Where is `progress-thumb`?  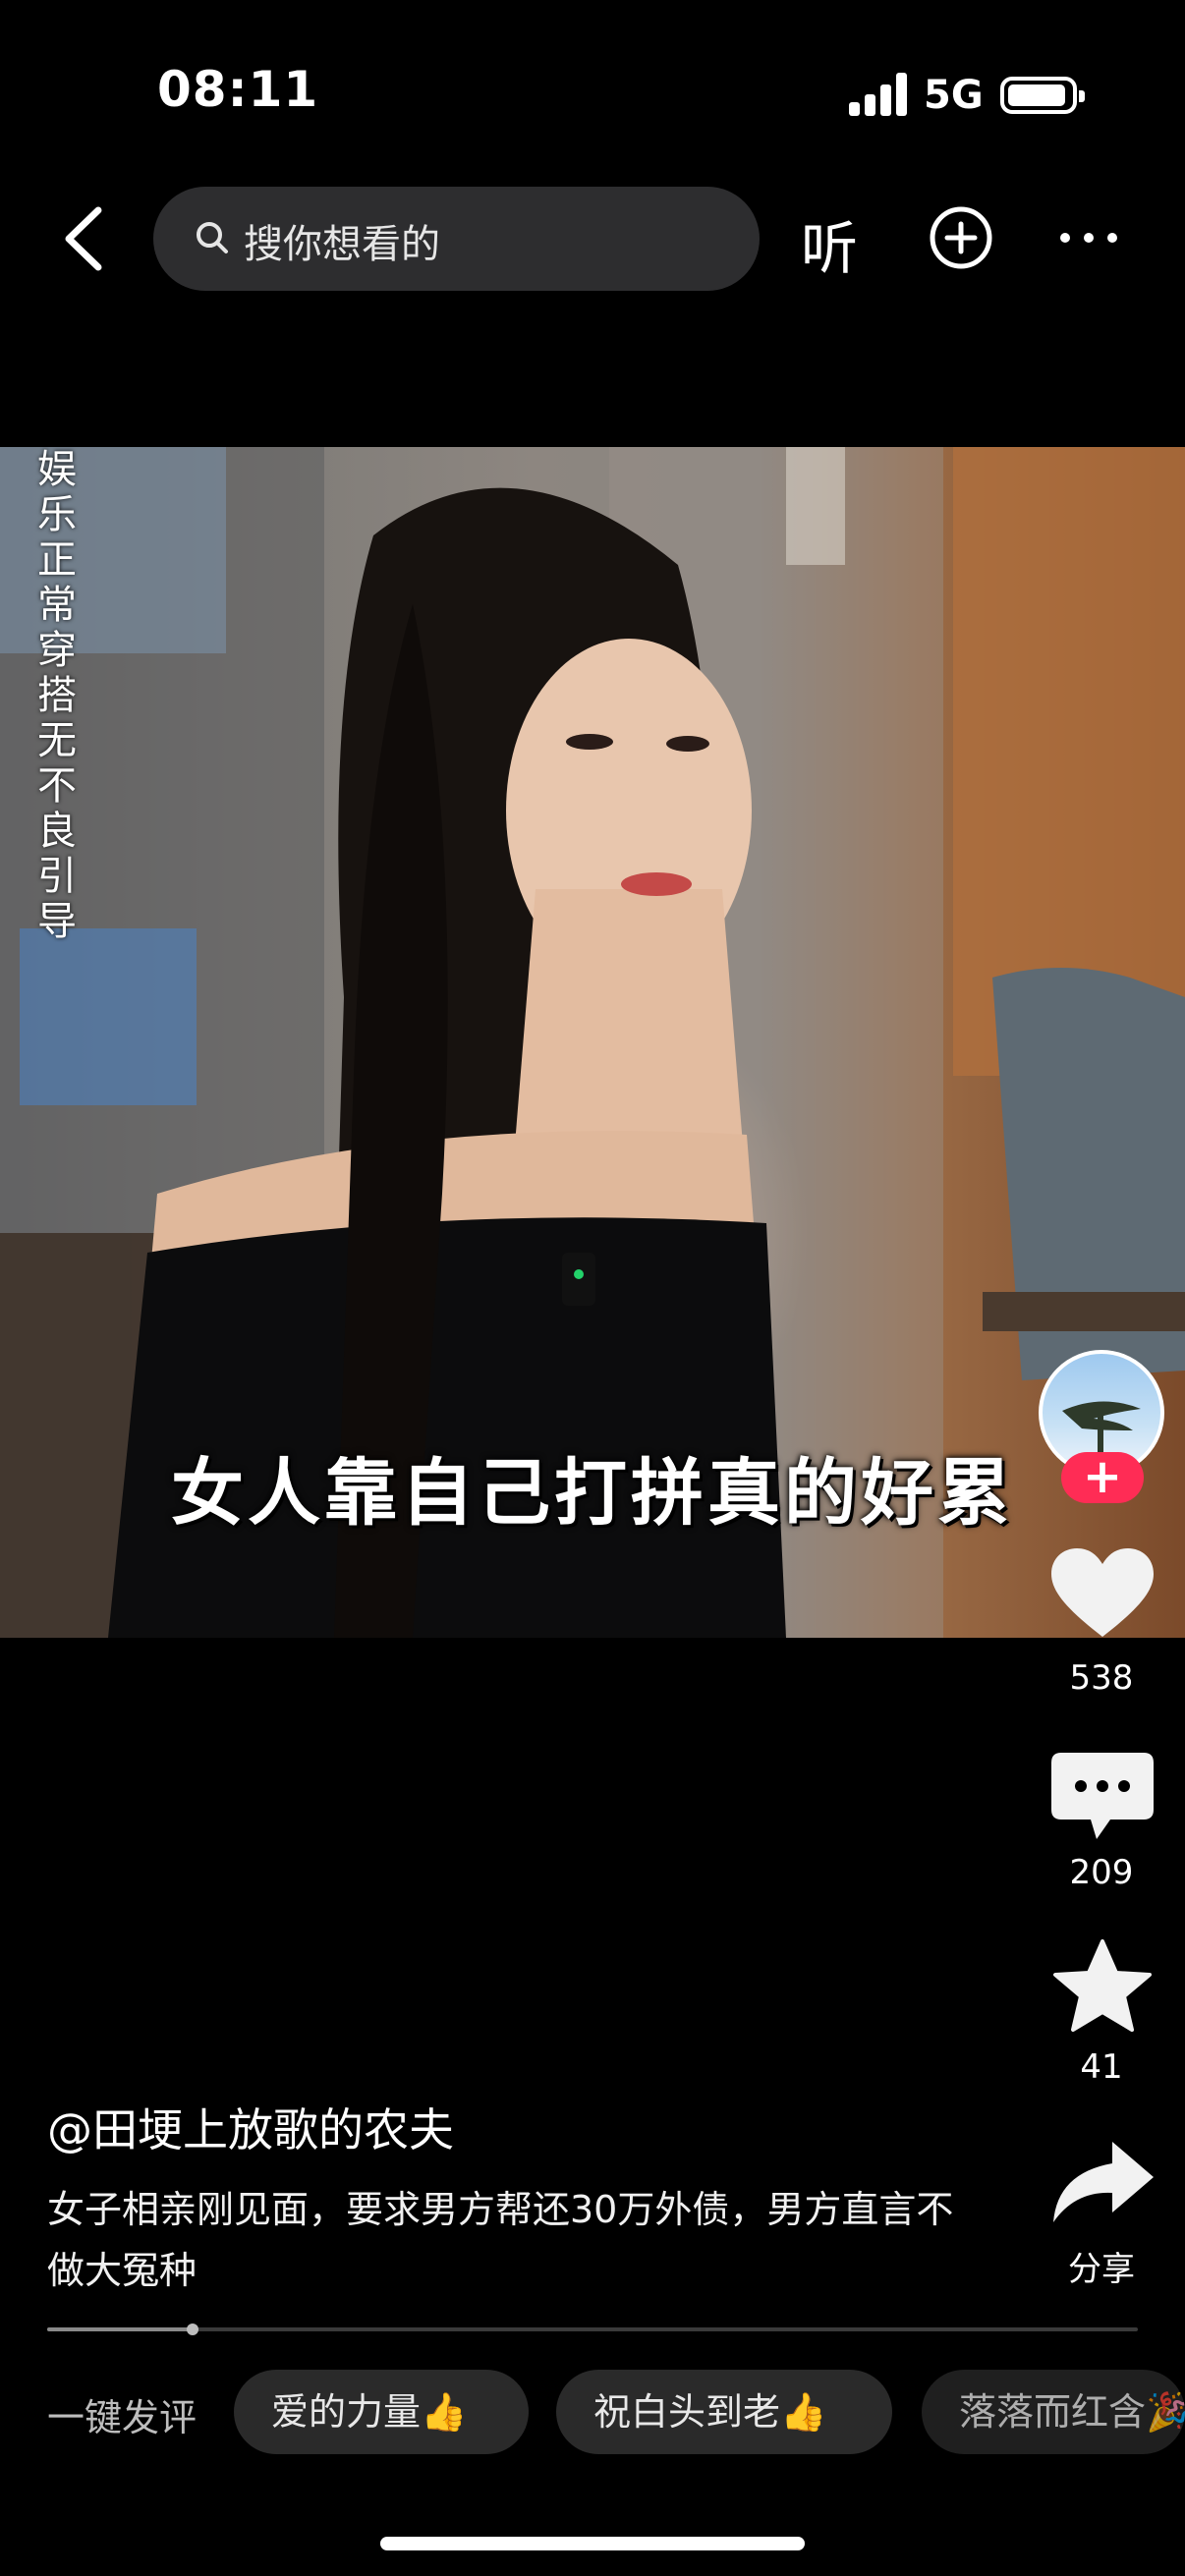
progress-thumb is located at coordinates (192, 2329).